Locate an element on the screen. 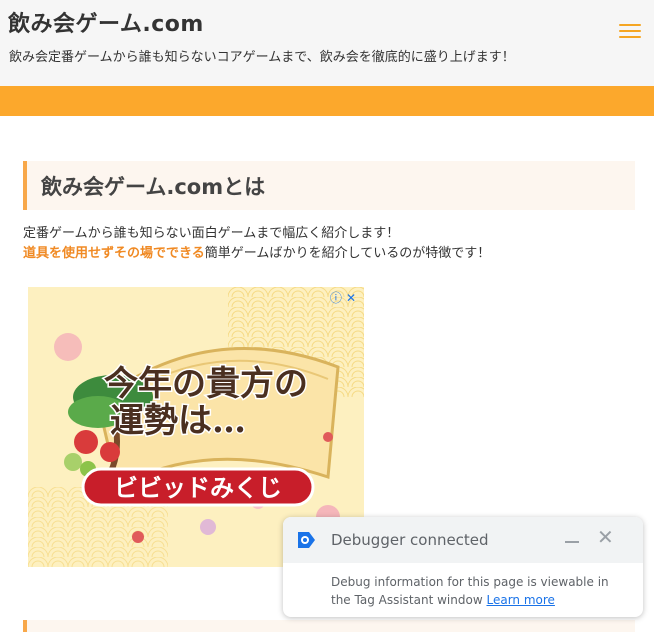 This screenshot has height=632, width=654. site-title: 飲み会ゲーム.com is located at coordinates (106, 22).